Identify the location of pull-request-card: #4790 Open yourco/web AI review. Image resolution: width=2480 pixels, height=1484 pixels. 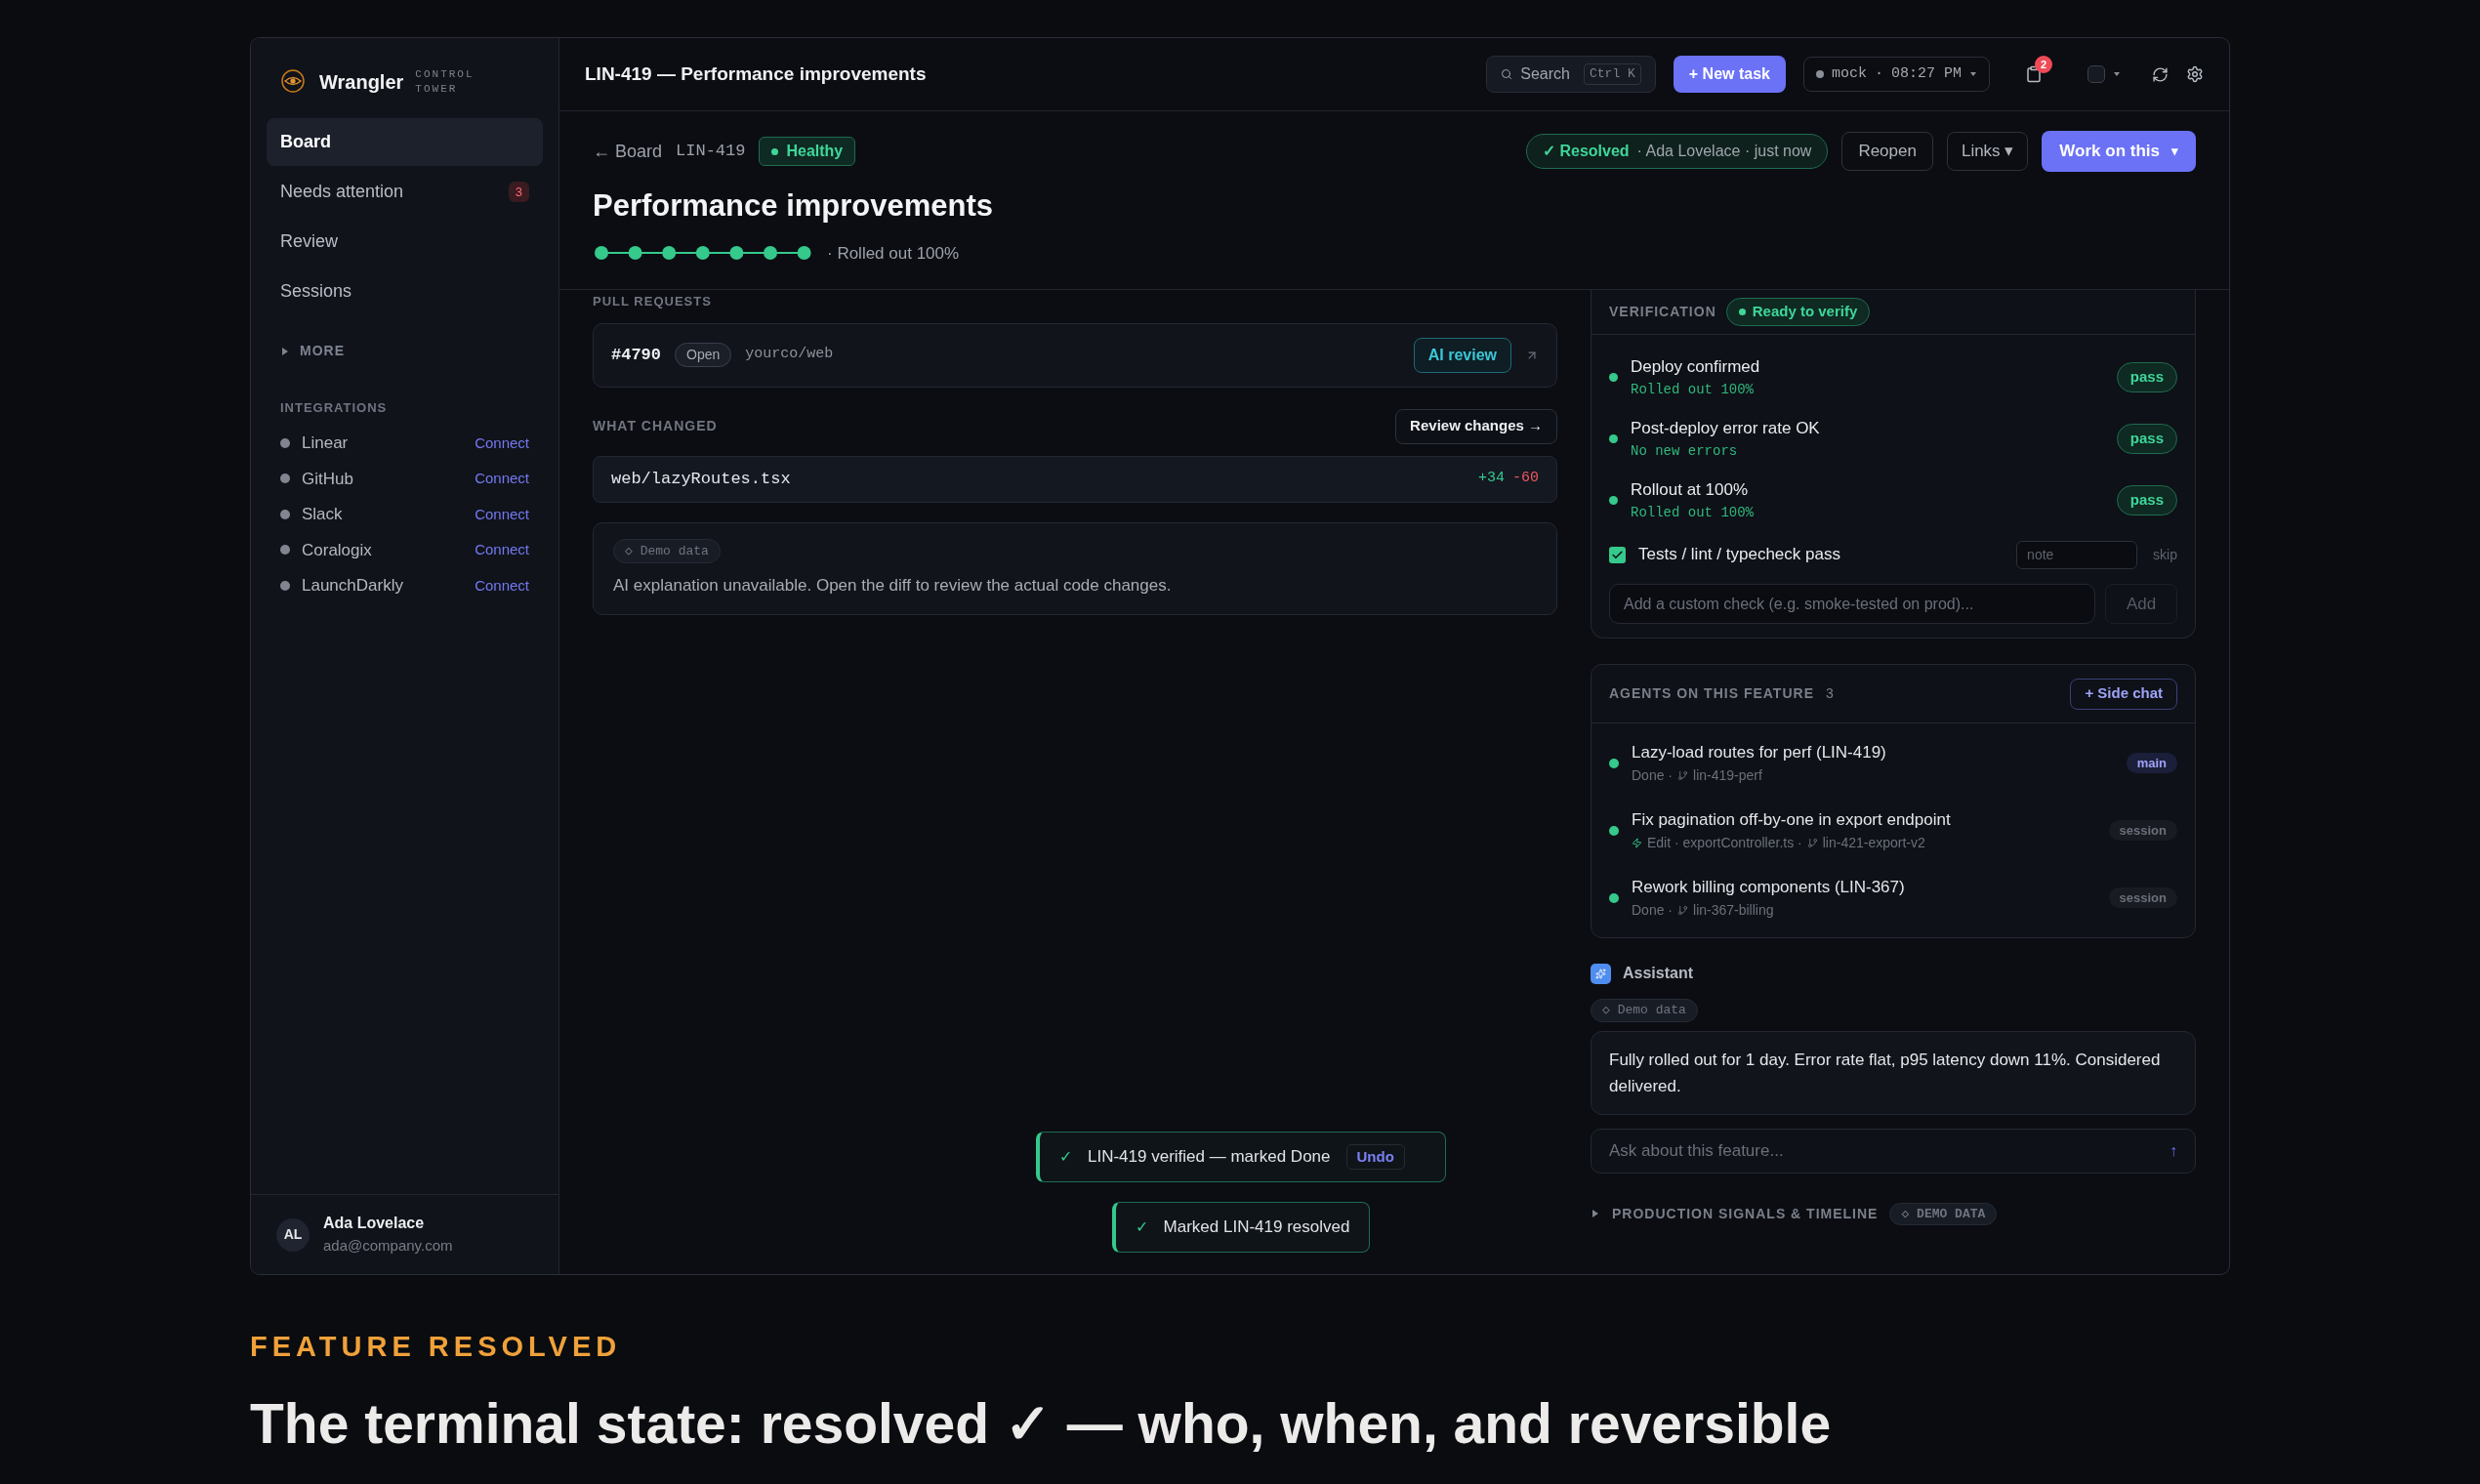
(1075, 355).